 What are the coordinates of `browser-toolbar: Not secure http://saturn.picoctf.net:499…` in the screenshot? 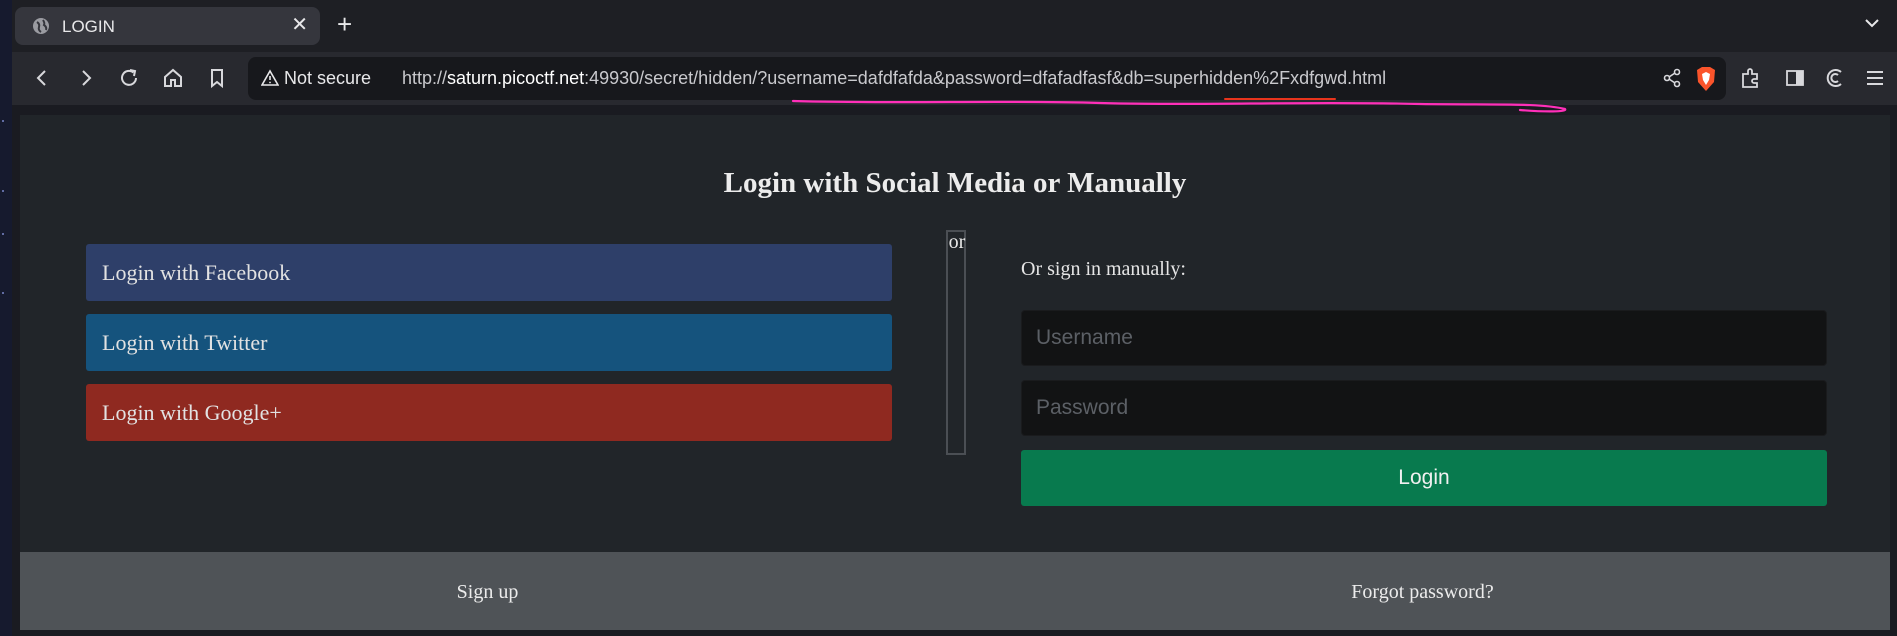 It's located at (954, 78).